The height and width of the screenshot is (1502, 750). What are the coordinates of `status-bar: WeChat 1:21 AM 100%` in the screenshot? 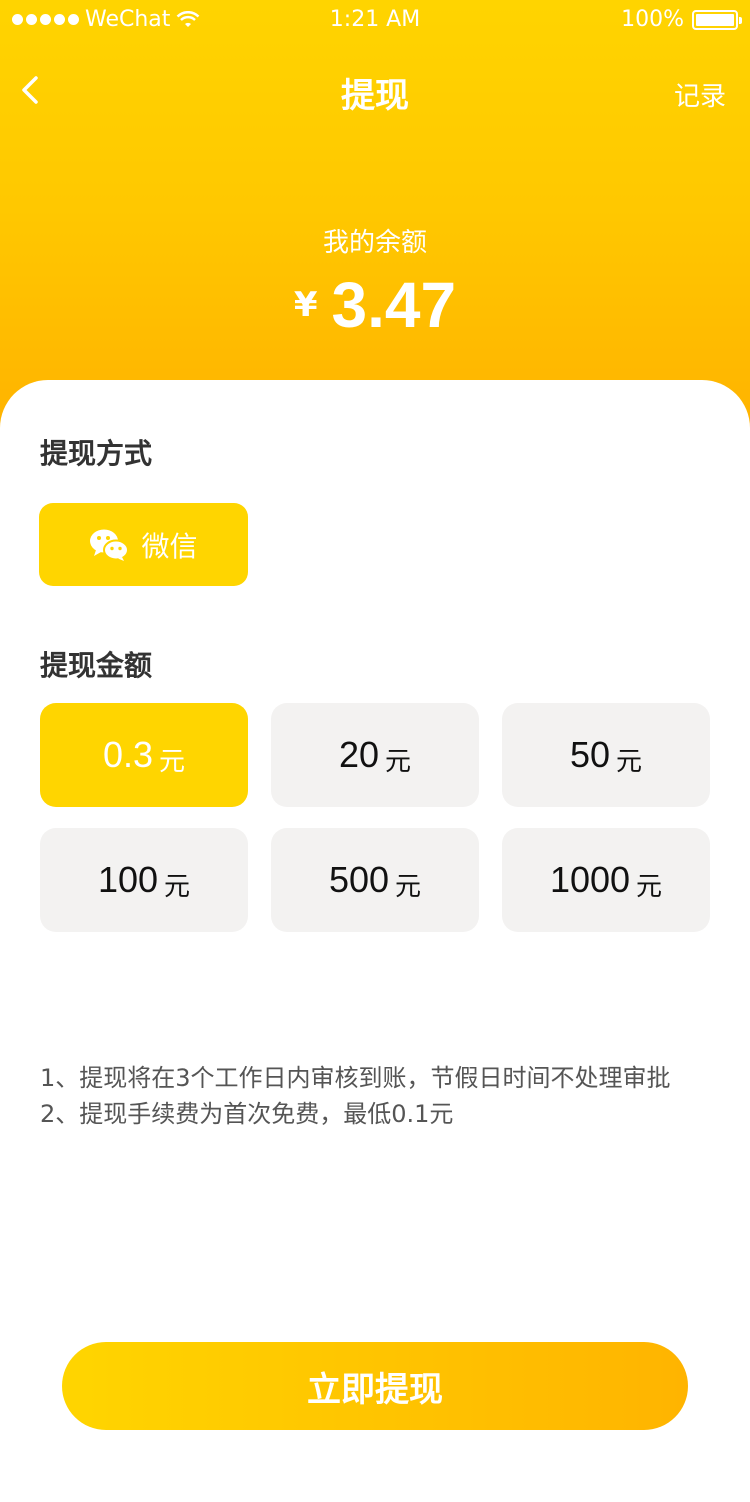 It's located at (375, 20).